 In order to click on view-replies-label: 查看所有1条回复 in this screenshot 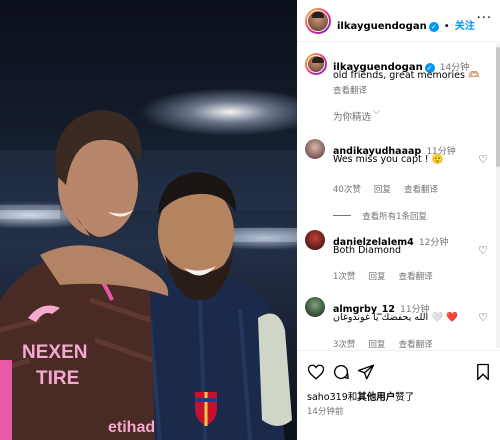, I will do `click(394, 217)`.